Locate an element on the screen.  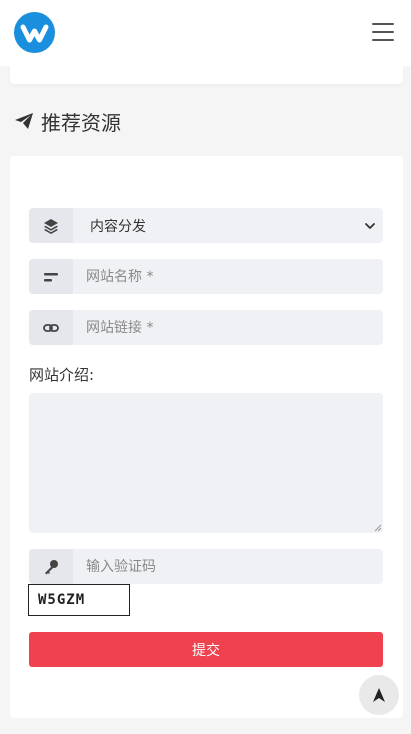
site-link-field is located at coordinates (206, 327).